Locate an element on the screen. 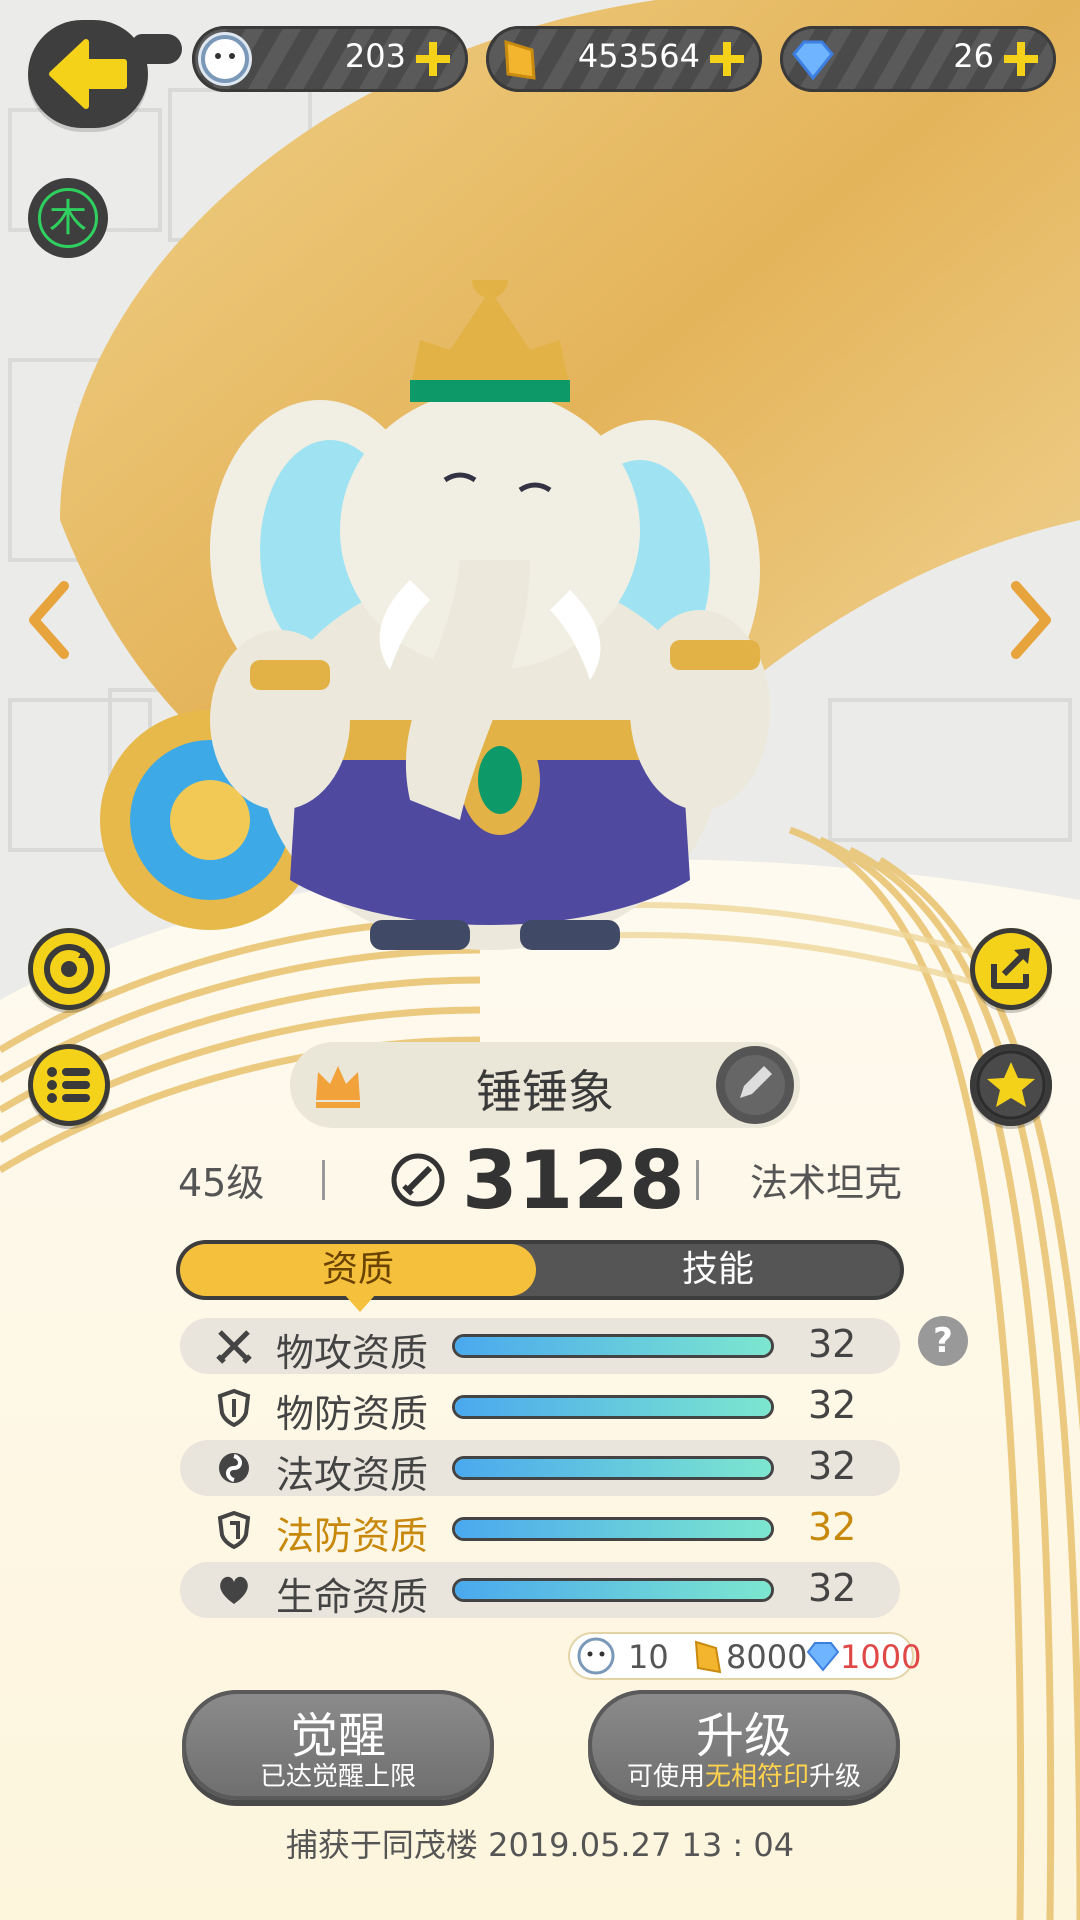 The width and height of the screenshot is (1080, 1920). back-arrow-icon is located at coordinates (88, 74).